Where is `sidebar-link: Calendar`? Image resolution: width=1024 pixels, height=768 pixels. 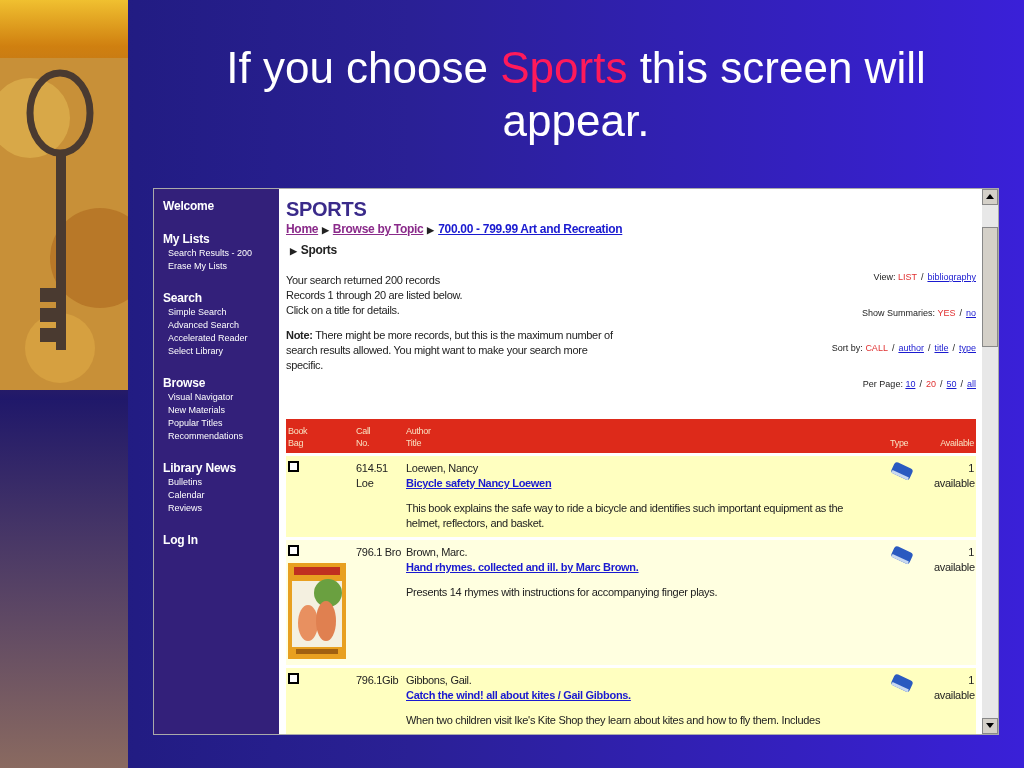 sidebar-link: Calendar is located at coordinates (221, 495).